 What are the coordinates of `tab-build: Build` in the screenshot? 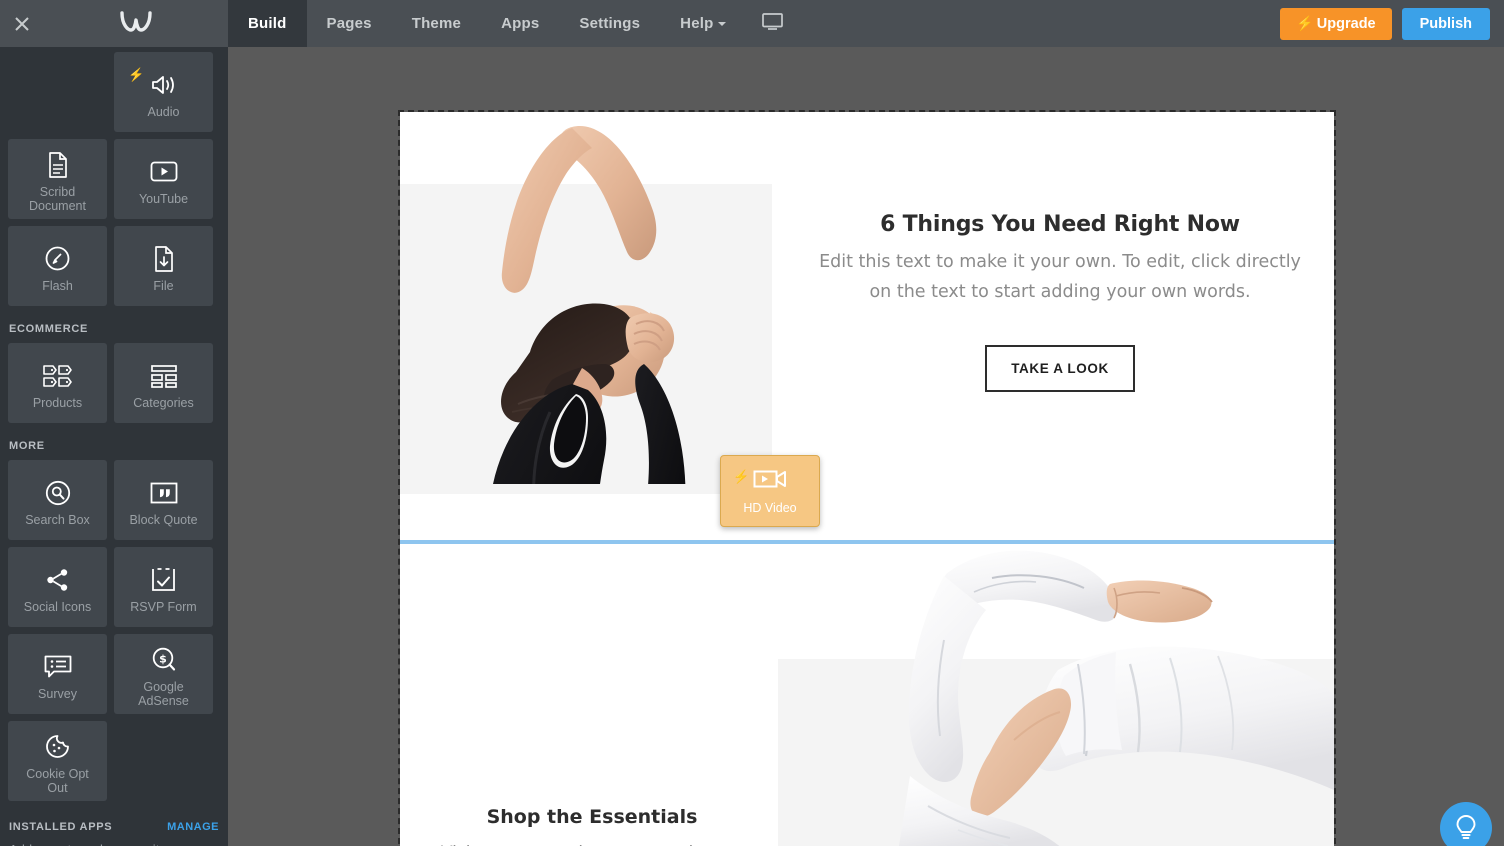 It's located at (267, 23).